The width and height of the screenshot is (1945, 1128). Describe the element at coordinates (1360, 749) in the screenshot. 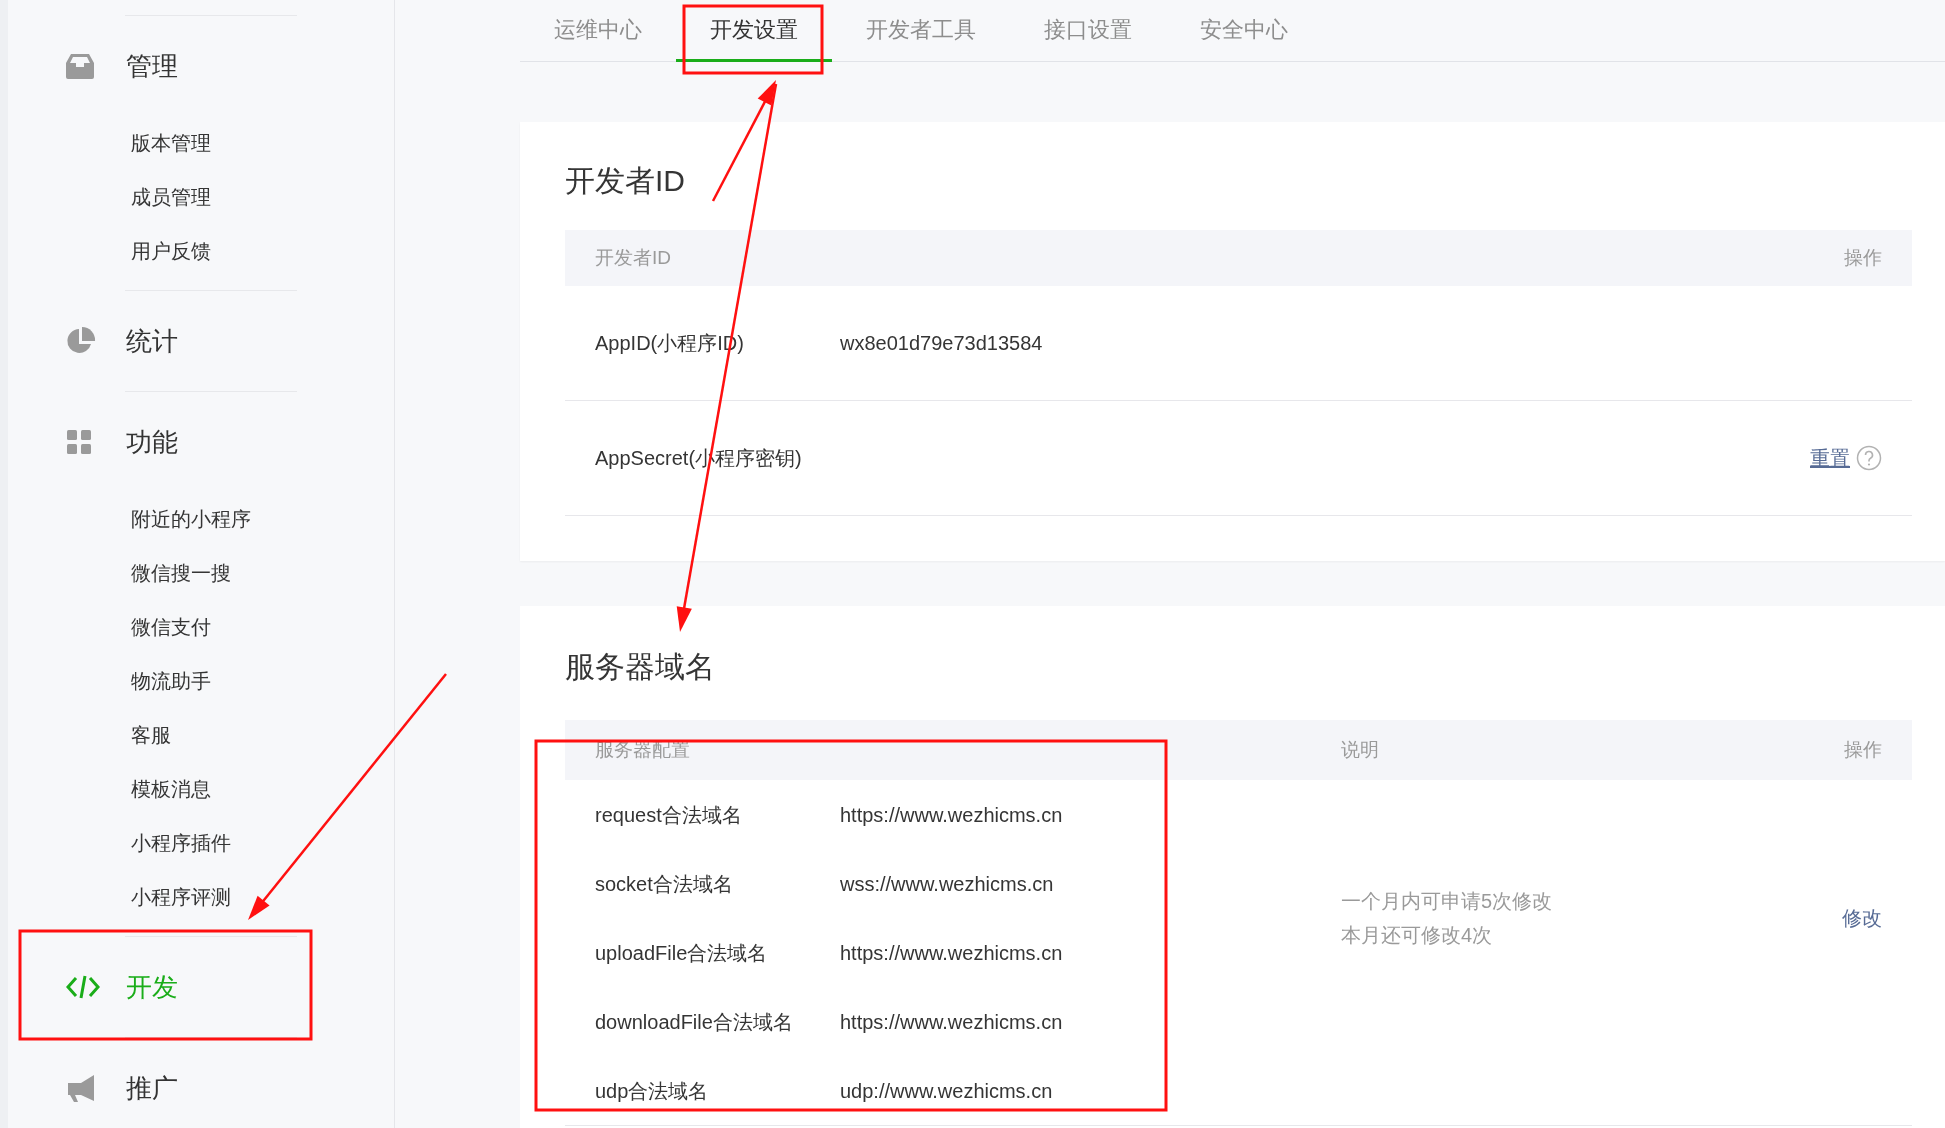

I see `column-header: 说明` at that location.